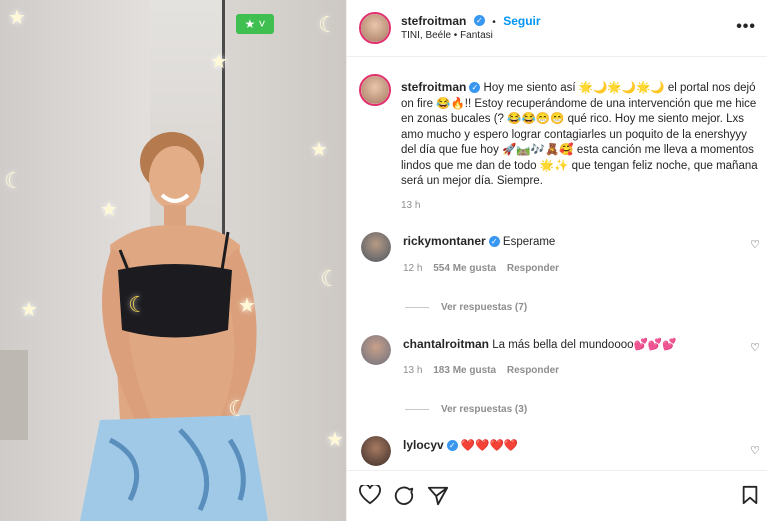  I want to click on comment-username: chantalroitman, so click(446, 344).